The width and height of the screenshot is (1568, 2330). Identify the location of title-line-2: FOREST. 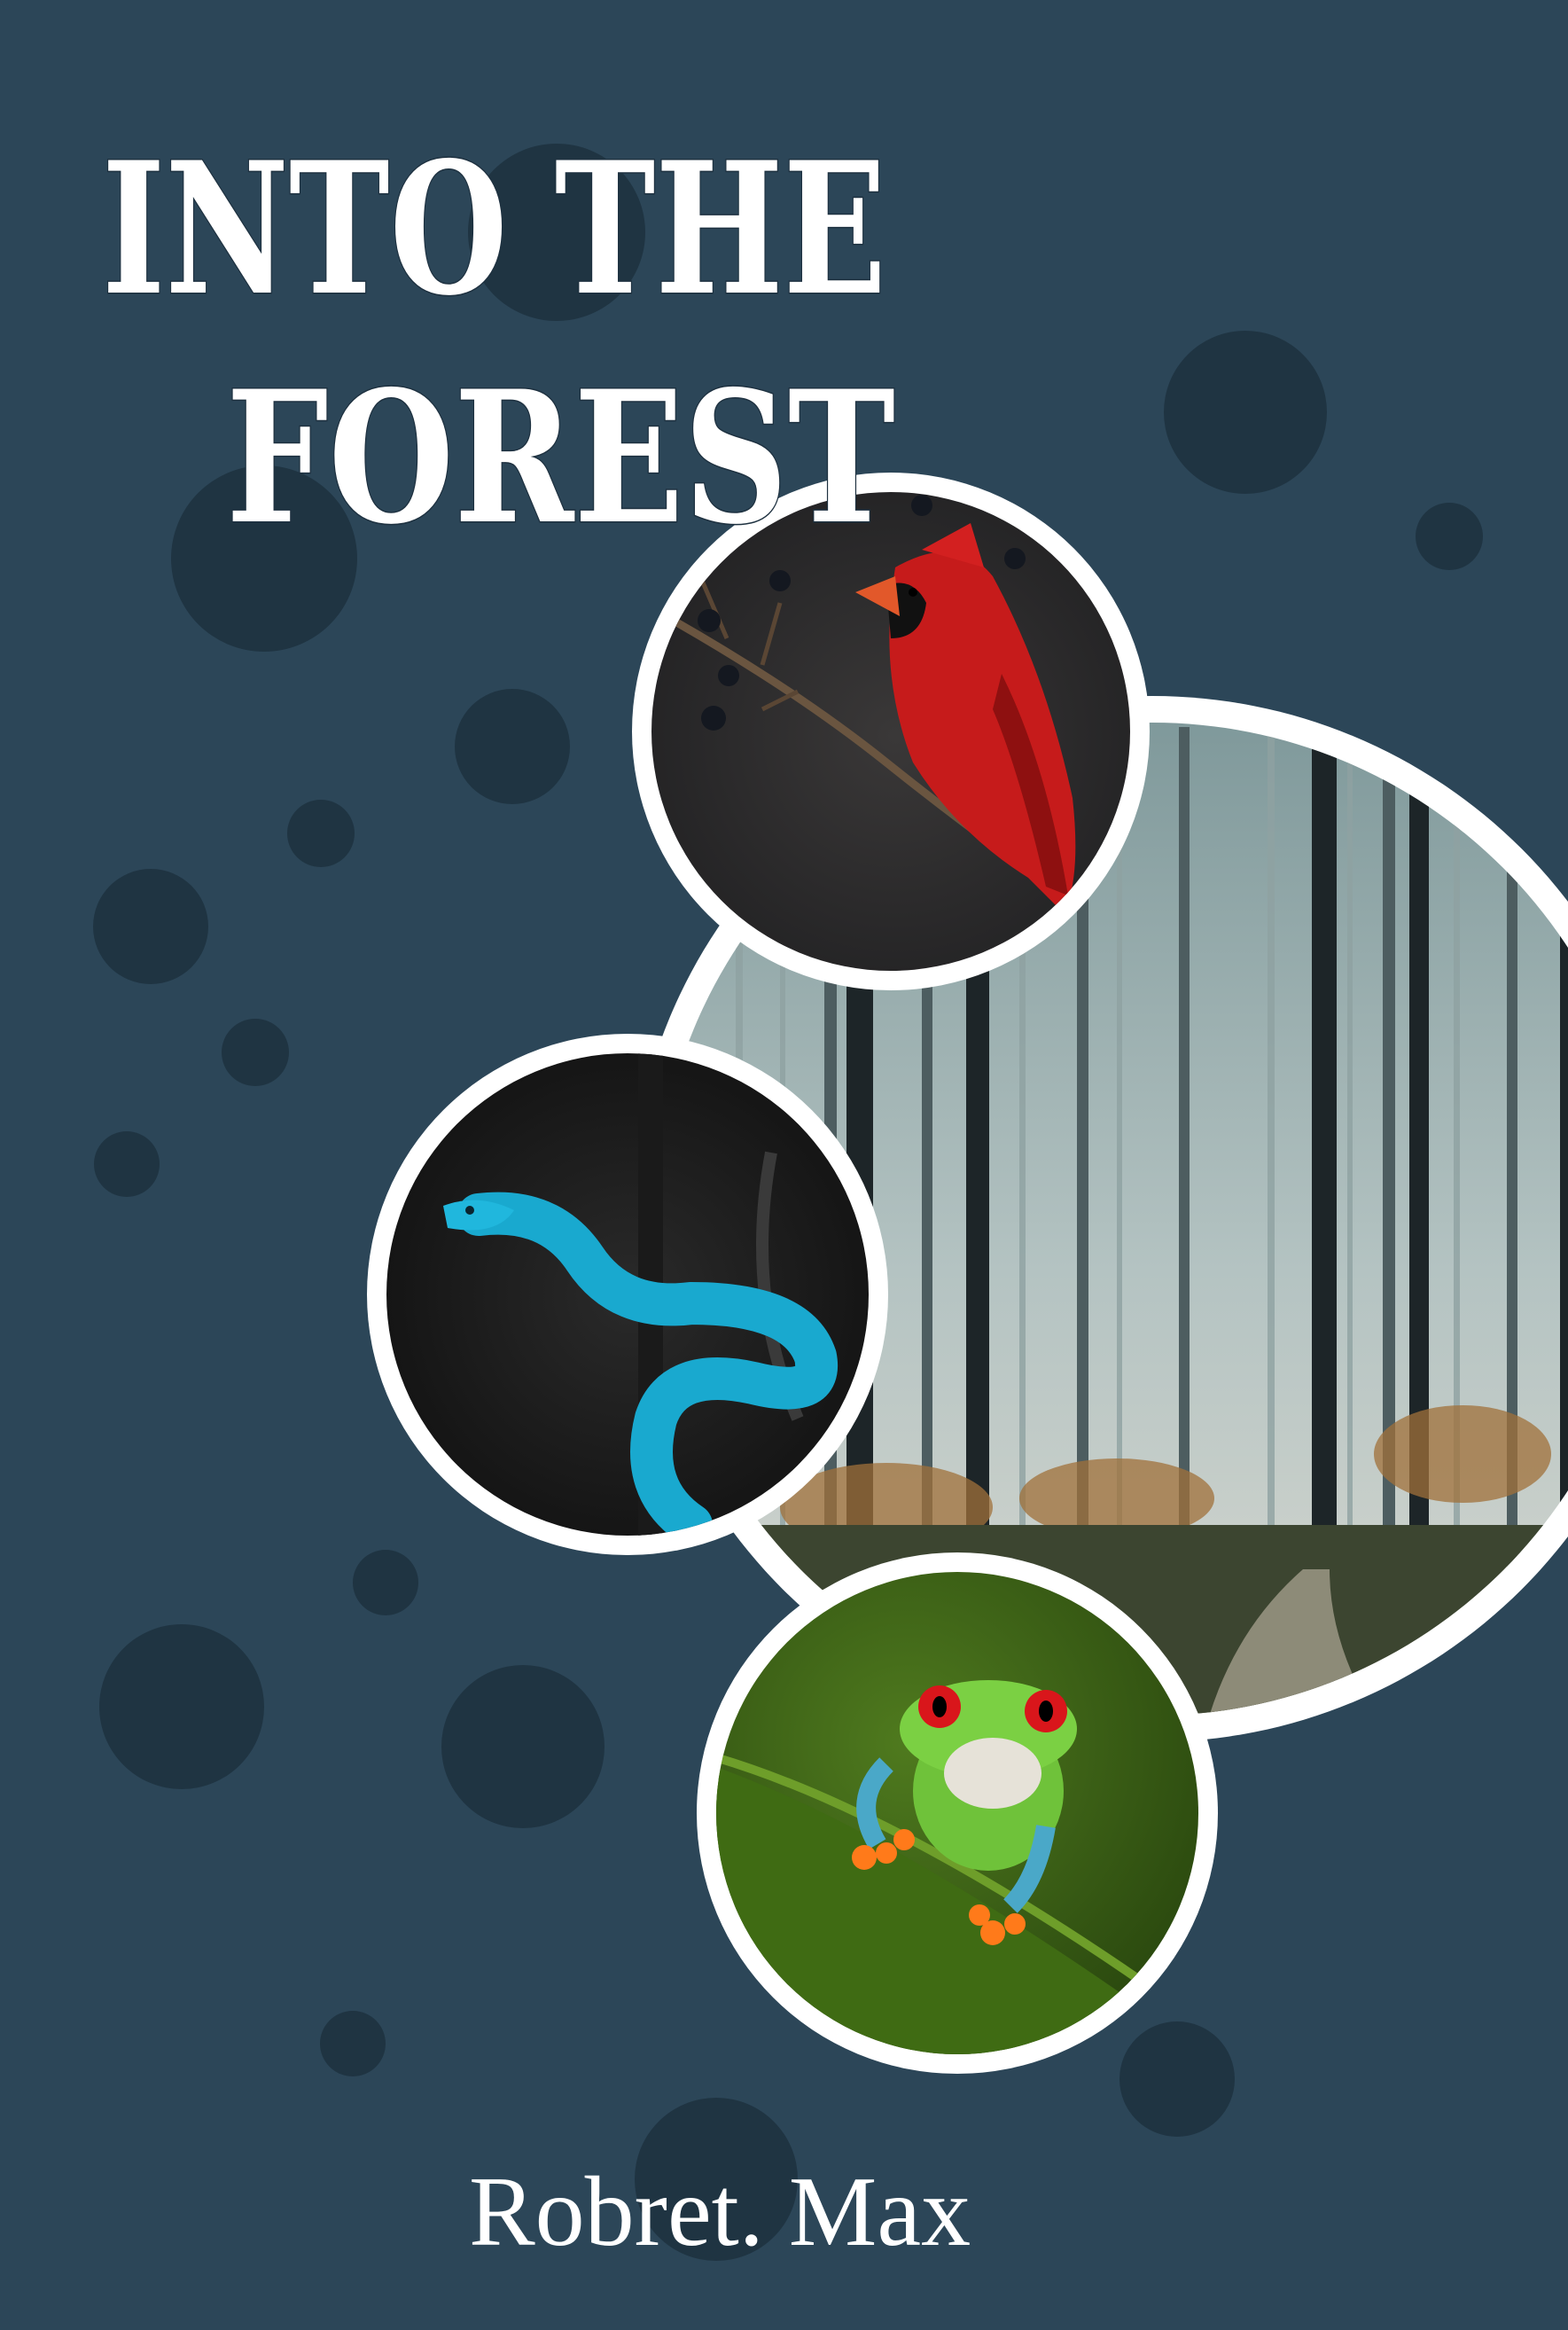
(560, 458).